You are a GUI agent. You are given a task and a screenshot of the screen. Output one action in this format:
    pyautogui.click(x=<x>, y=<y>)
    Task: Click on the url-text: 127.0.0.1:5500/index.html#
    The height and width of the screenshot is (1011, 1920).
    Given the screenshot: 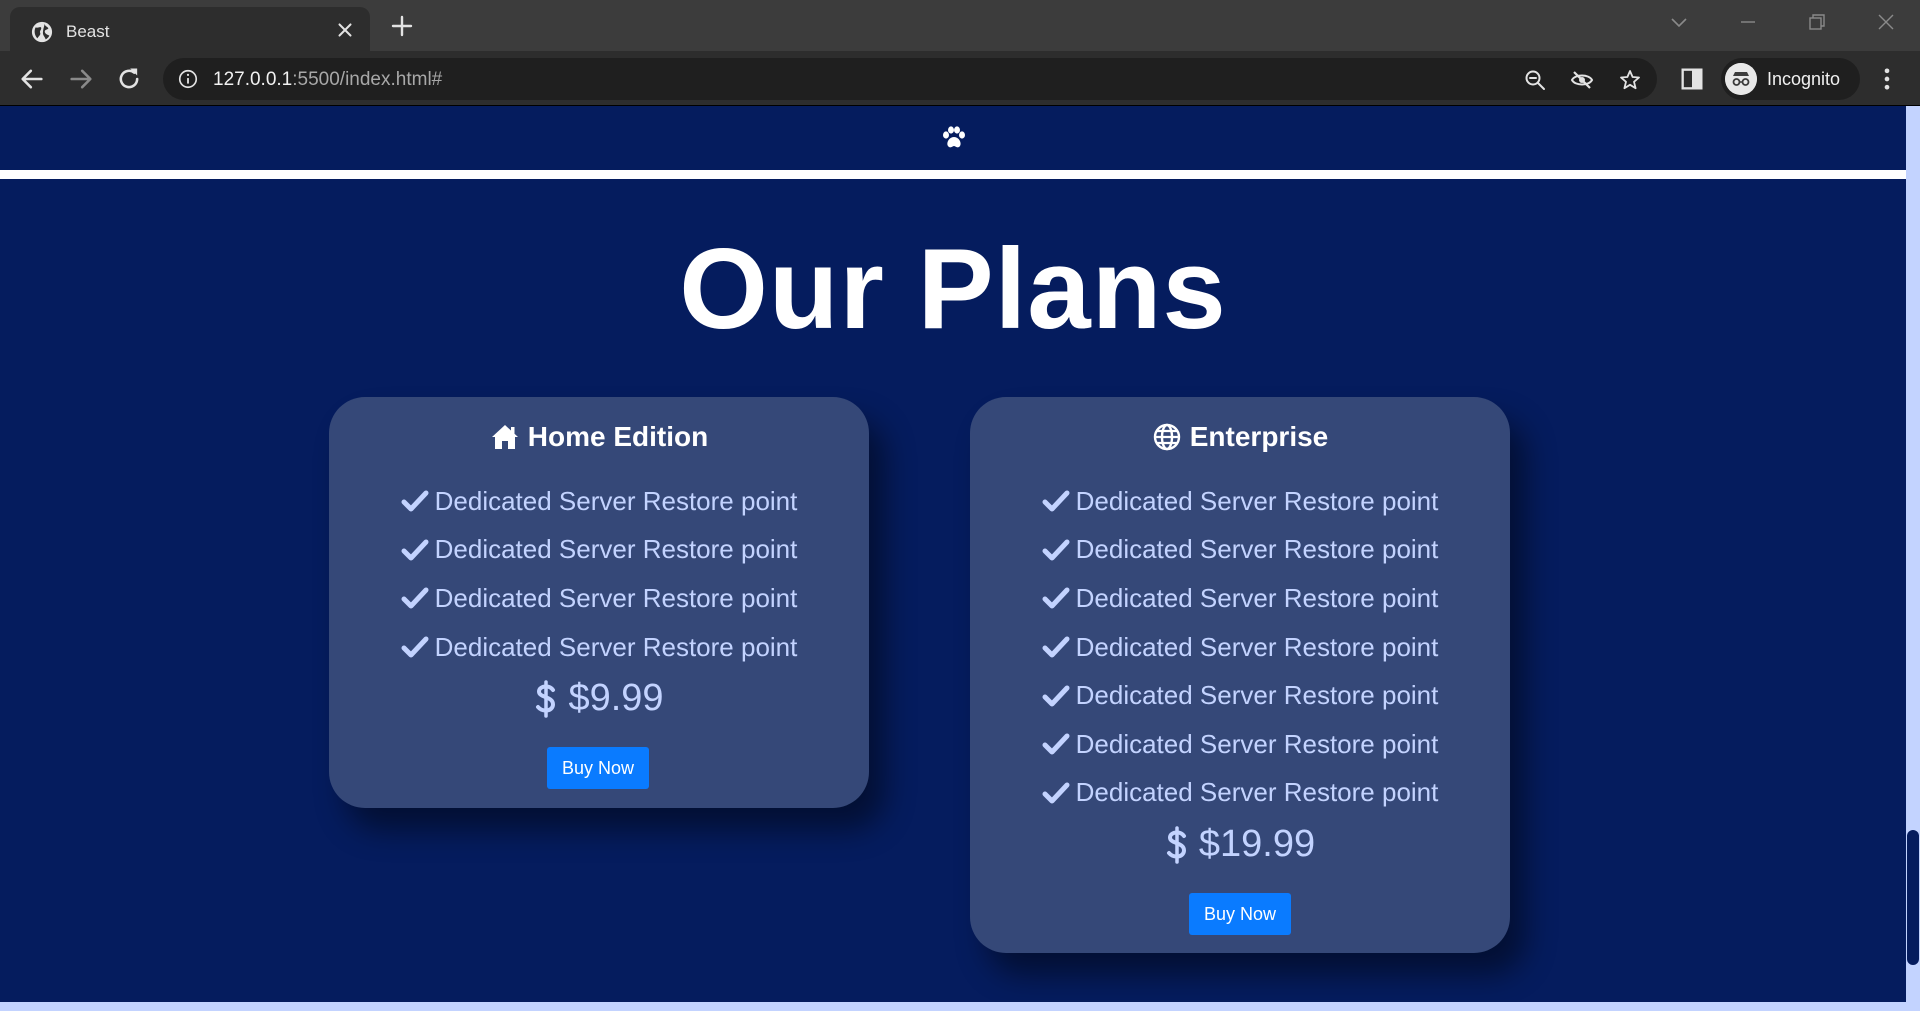 What is the action you would take?
    pyautogui.click(x=327, y=80)
    